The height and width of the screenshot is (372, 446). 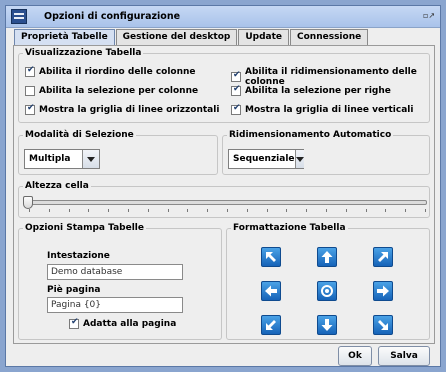 I want to click on checkbox-selezione-colonne: Abilita la selezione per colonne, so click(x=111, y=91).